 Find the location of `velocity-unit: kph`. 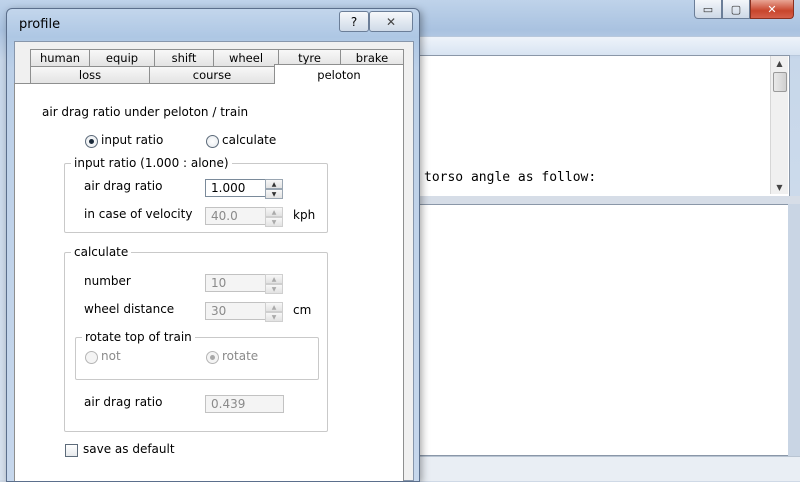

velocity-unit: kph is located at coordinates (304, 215).